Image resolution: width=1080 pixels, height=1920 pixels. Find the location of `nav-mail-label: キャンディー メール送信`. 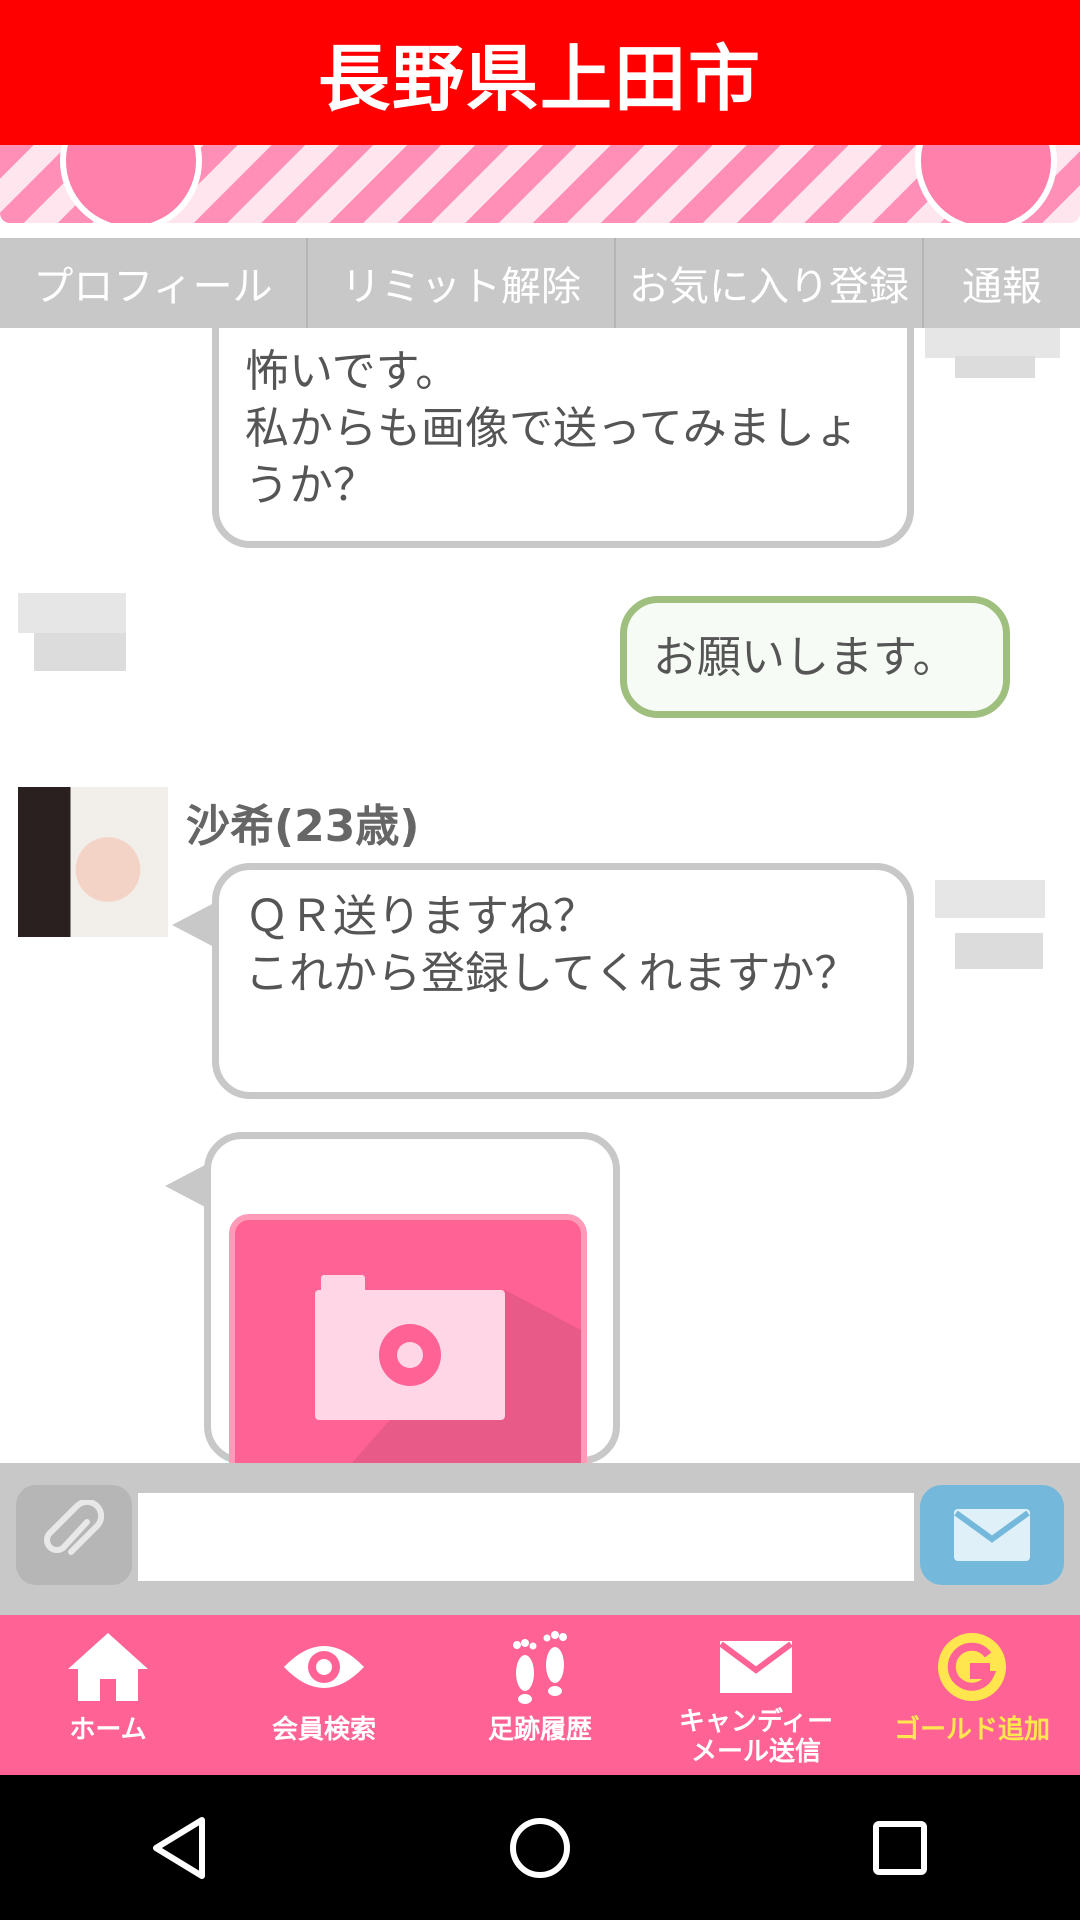

nav-mail-label: キャンディー メール送信 is located at coordinates (756, 1737).